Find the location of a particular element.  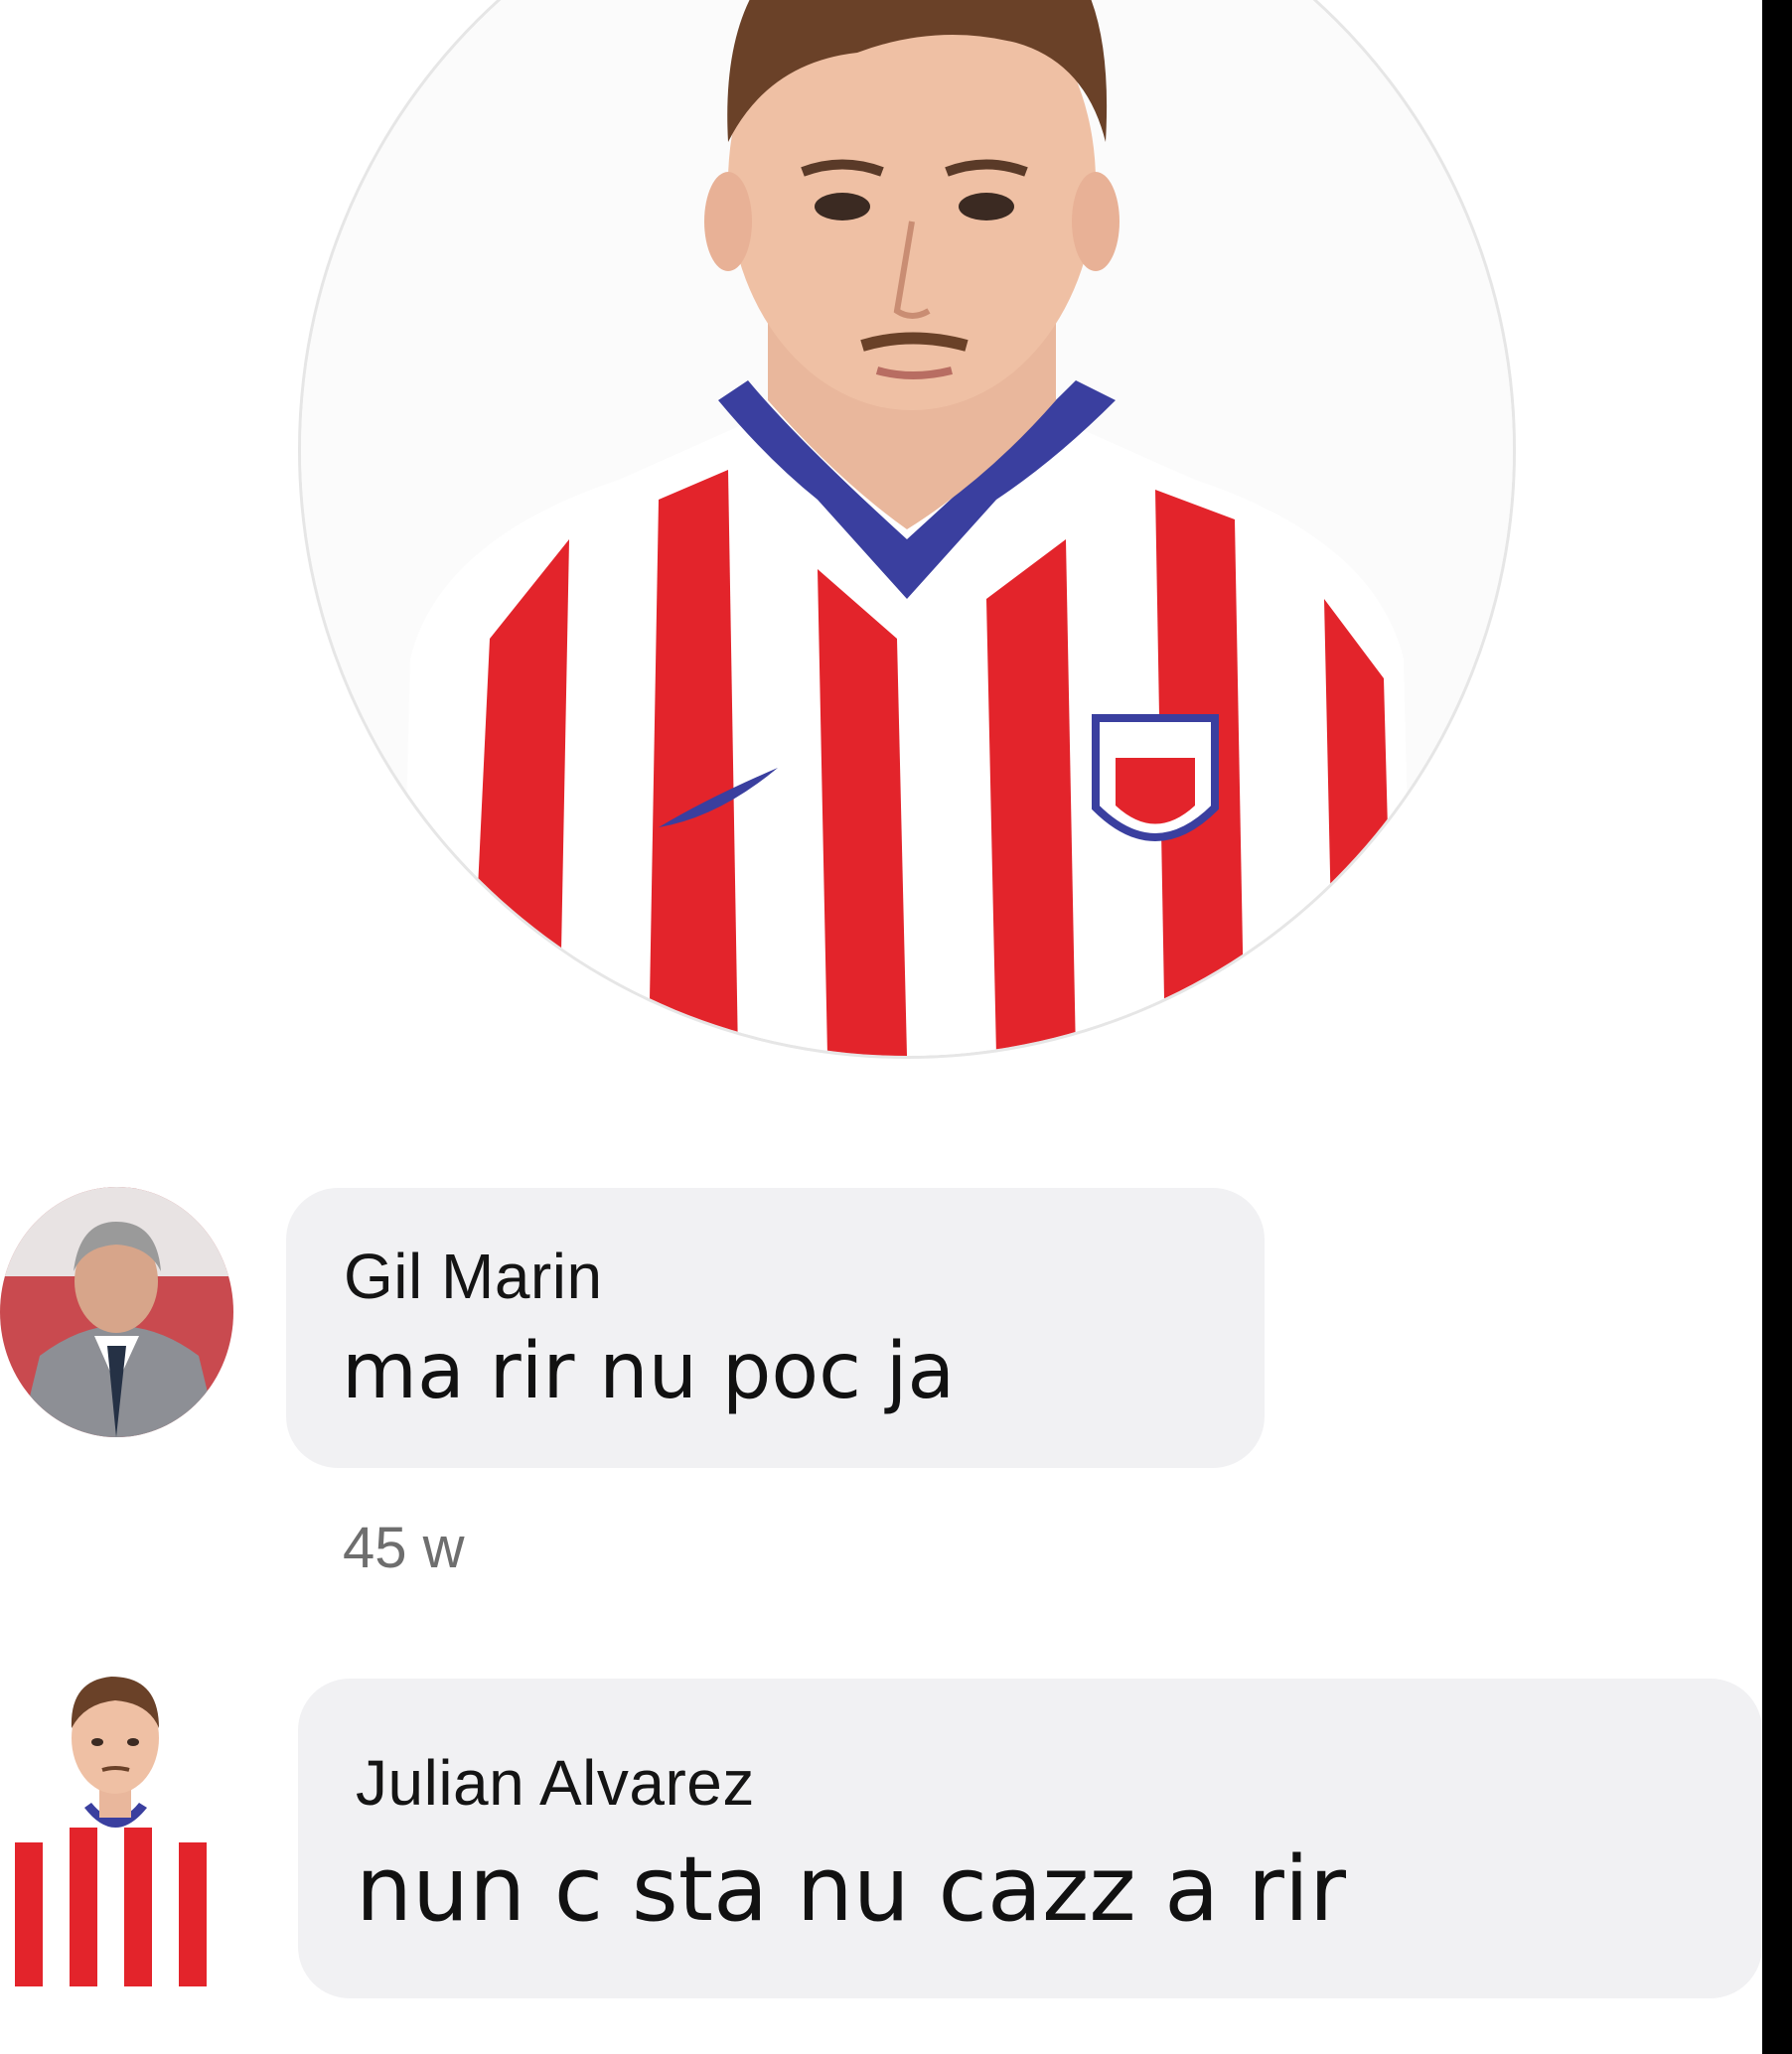

comment-timestamp: 45 w is located at coordinates (404, 1548).